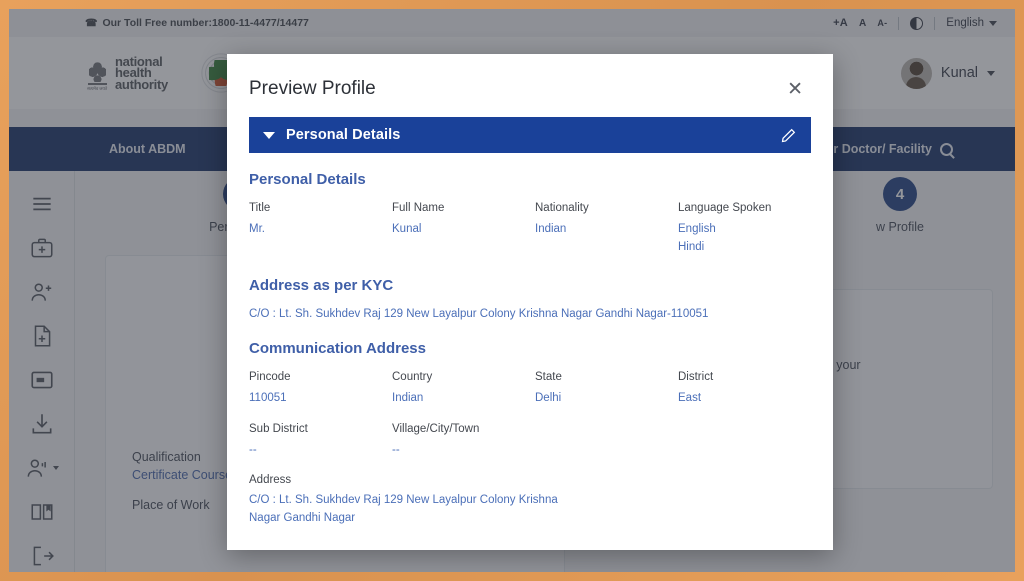 The width and height of the screenshot is (1024, 581). Describe the element at coordinates (562, 208) in the screenshot. I see `field-label: Nationality` at that location.